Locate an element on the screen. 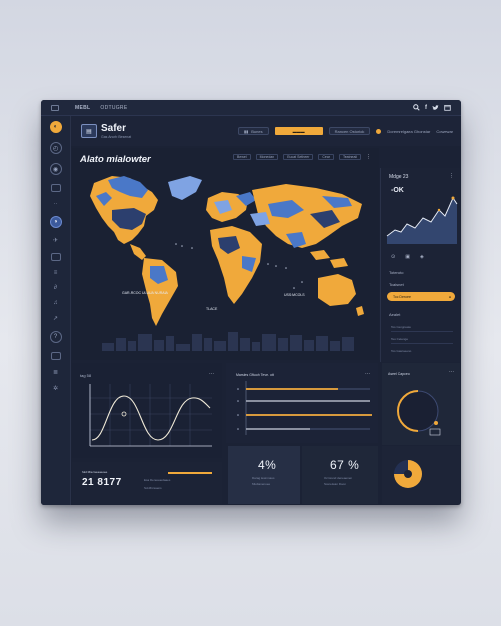 The image size is (501, 626). link-icon: ∂ is located at coordinates (55, 288).